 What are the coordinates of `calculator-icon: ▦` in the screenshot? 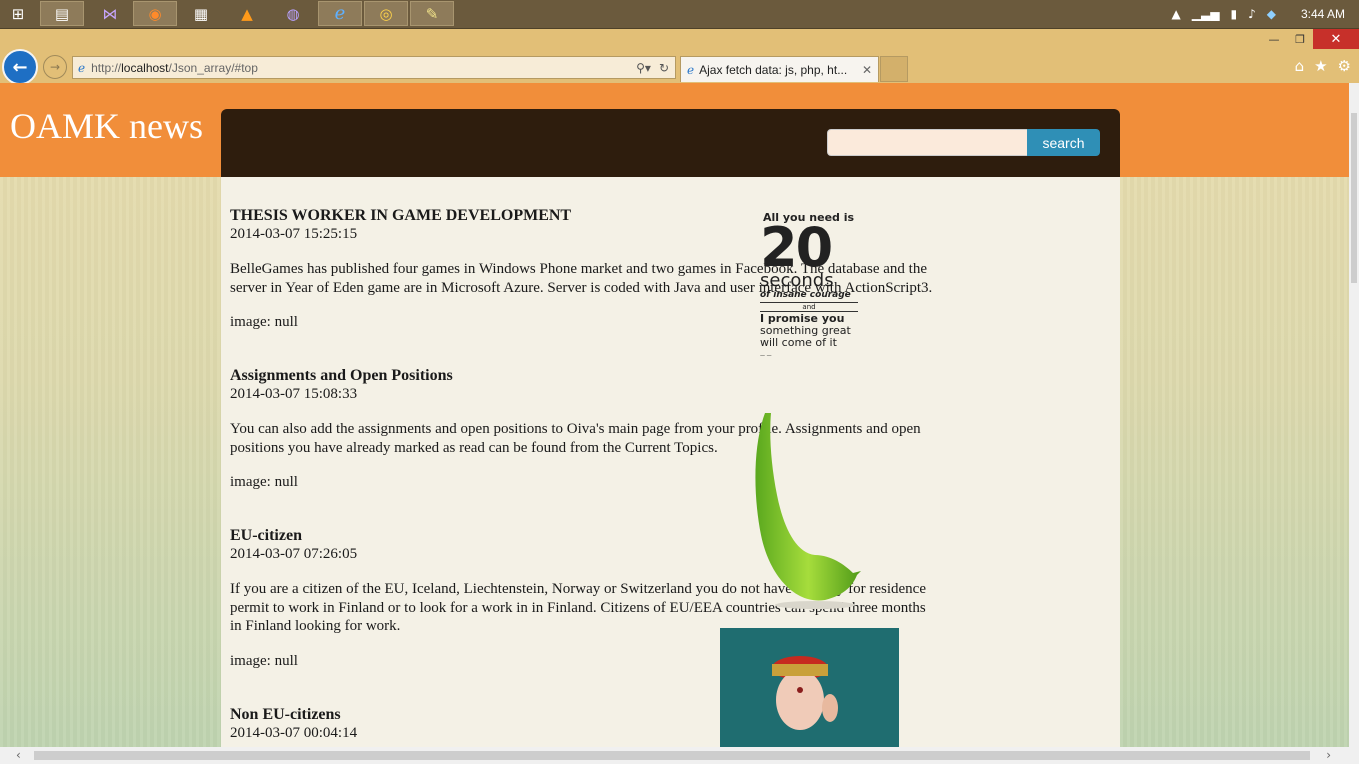 It's located at (201, 13).